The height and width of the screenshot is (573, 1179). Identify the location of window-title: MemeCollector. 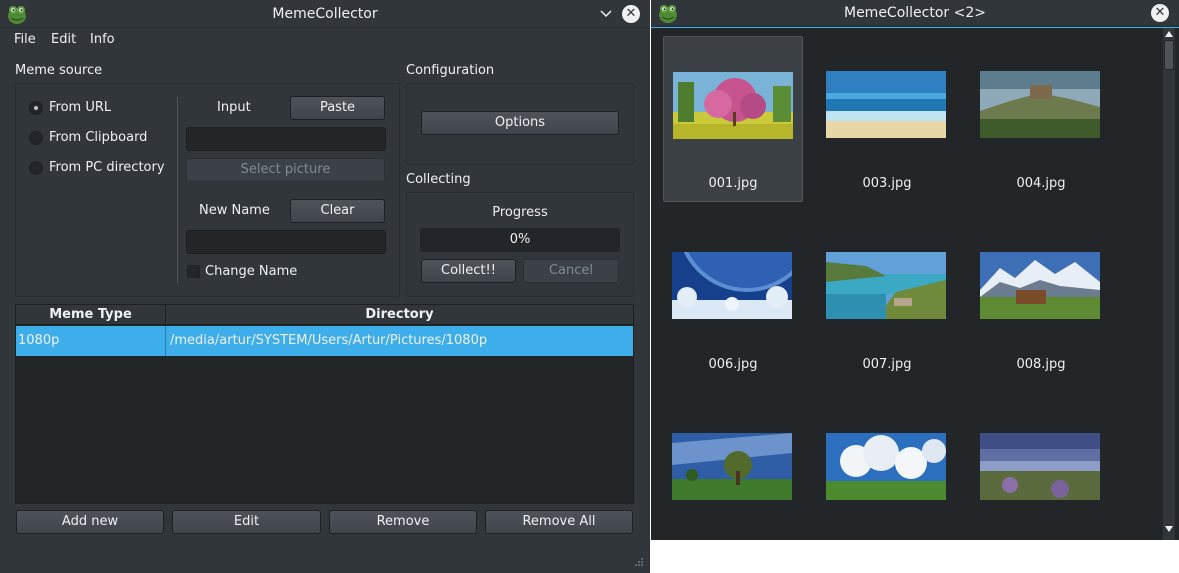
(325, 14).